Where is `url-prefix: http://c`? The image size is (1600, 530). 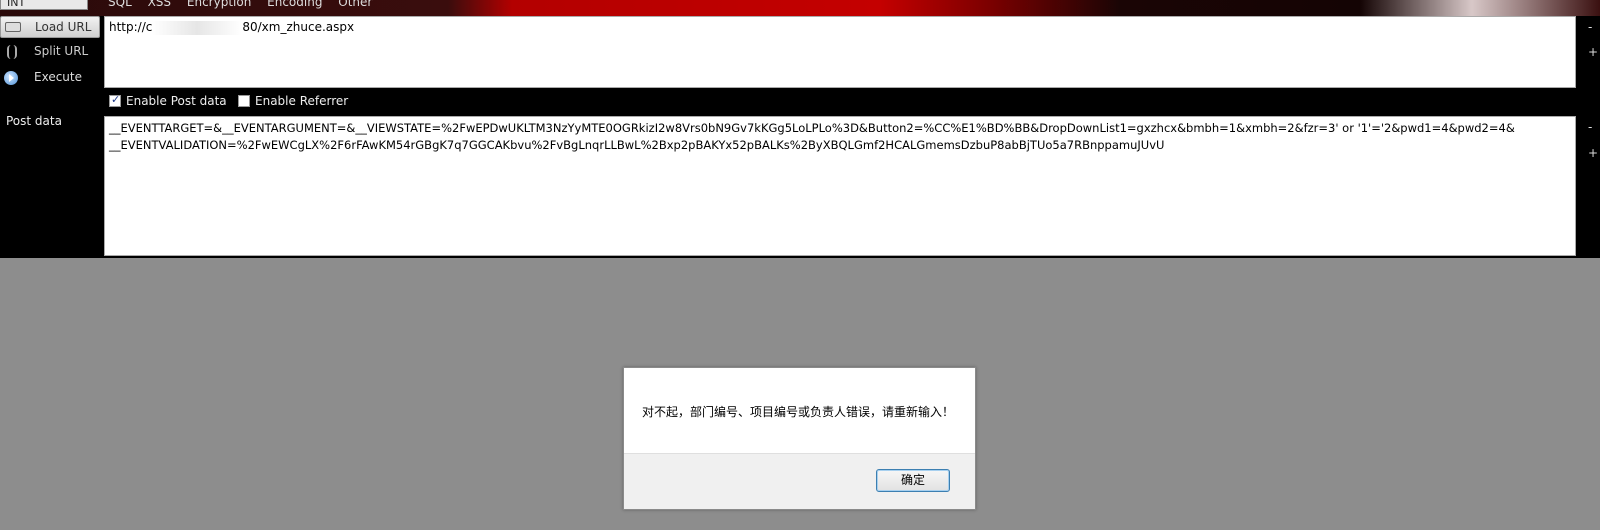 url-prefix: http://c is located at coordinates (131, 27).